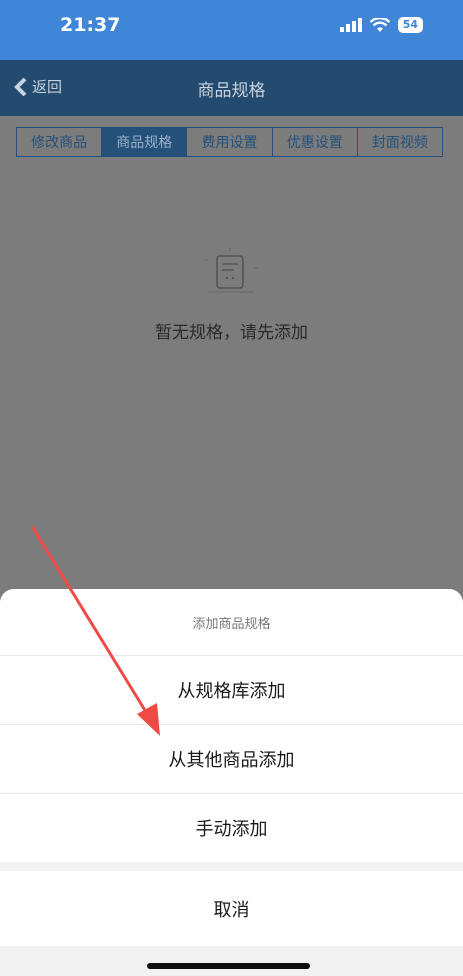 This screenshot has height=976, width=463. Describe the element at coordinates (231, 270) in the screenshot. I see `empty-document-icon` at that location.